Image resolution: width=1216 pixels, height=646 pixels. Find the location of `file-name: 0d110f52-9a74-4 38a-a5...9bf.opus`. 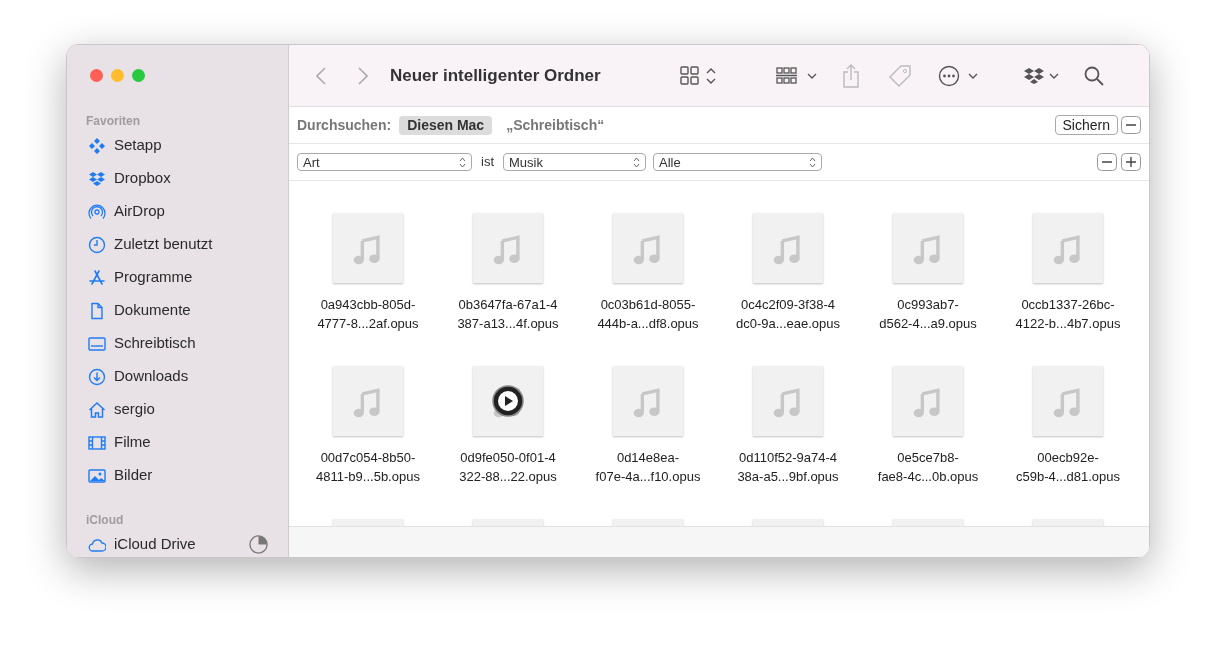

file-name: 0d110f52-9a74-4 38a-a5...9bf.opus is located at coordinates (788, 467).